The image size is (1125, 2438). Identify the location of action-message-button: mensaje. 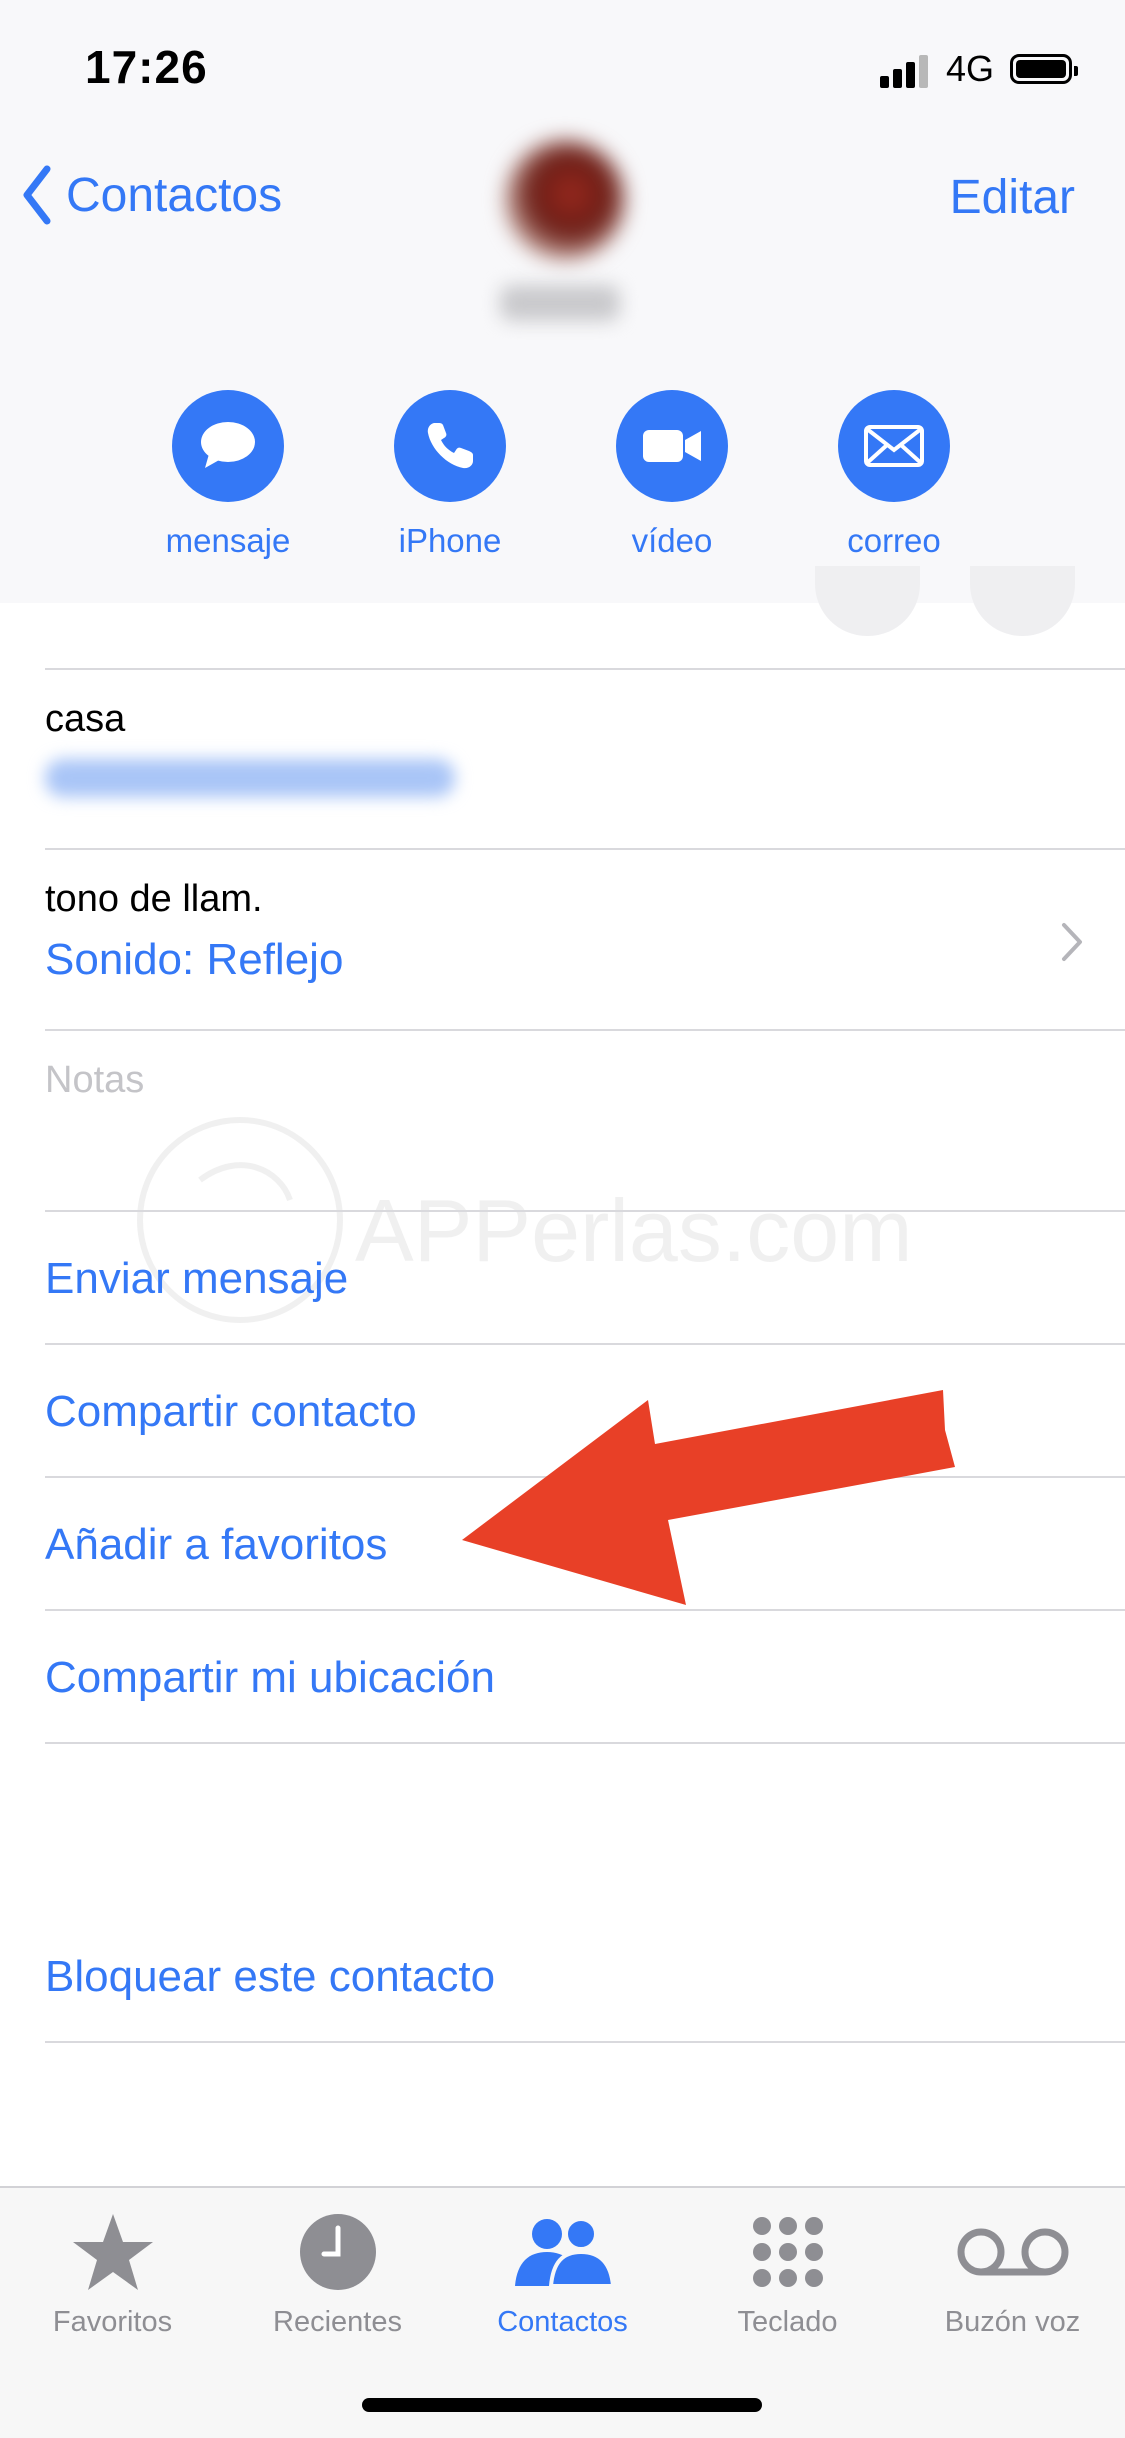
(228, 475).